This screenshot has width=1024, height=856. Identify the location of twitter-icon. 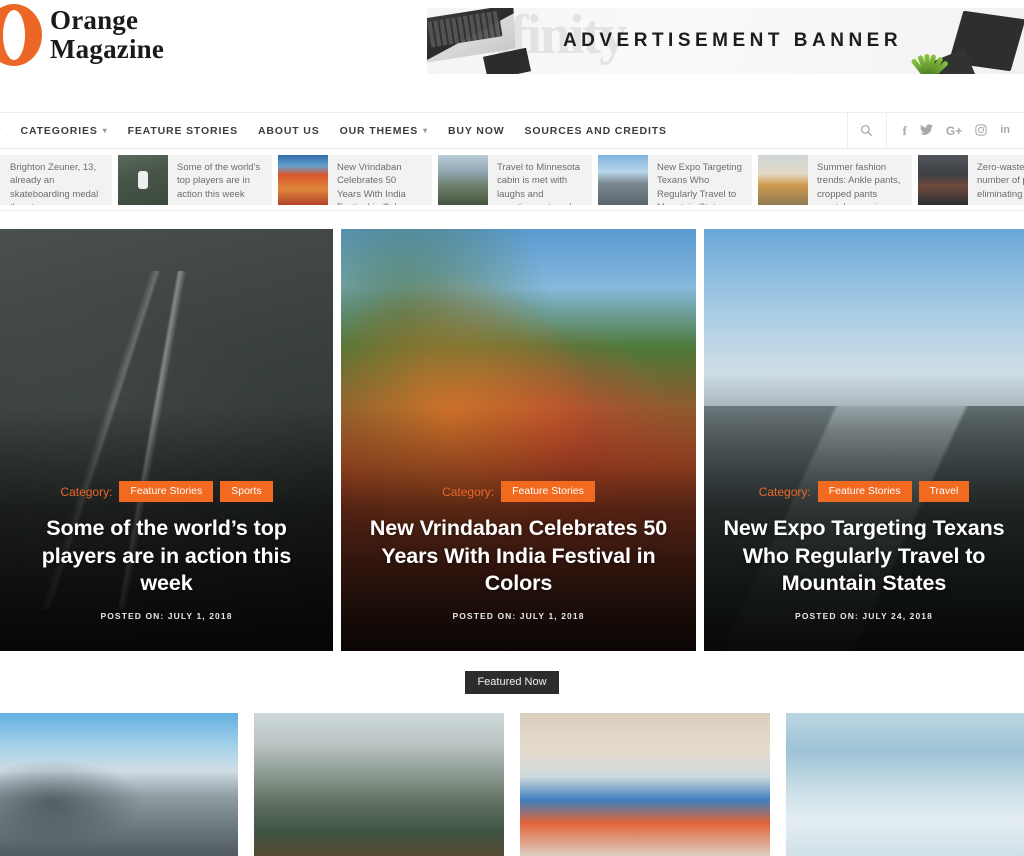
(926, 130).